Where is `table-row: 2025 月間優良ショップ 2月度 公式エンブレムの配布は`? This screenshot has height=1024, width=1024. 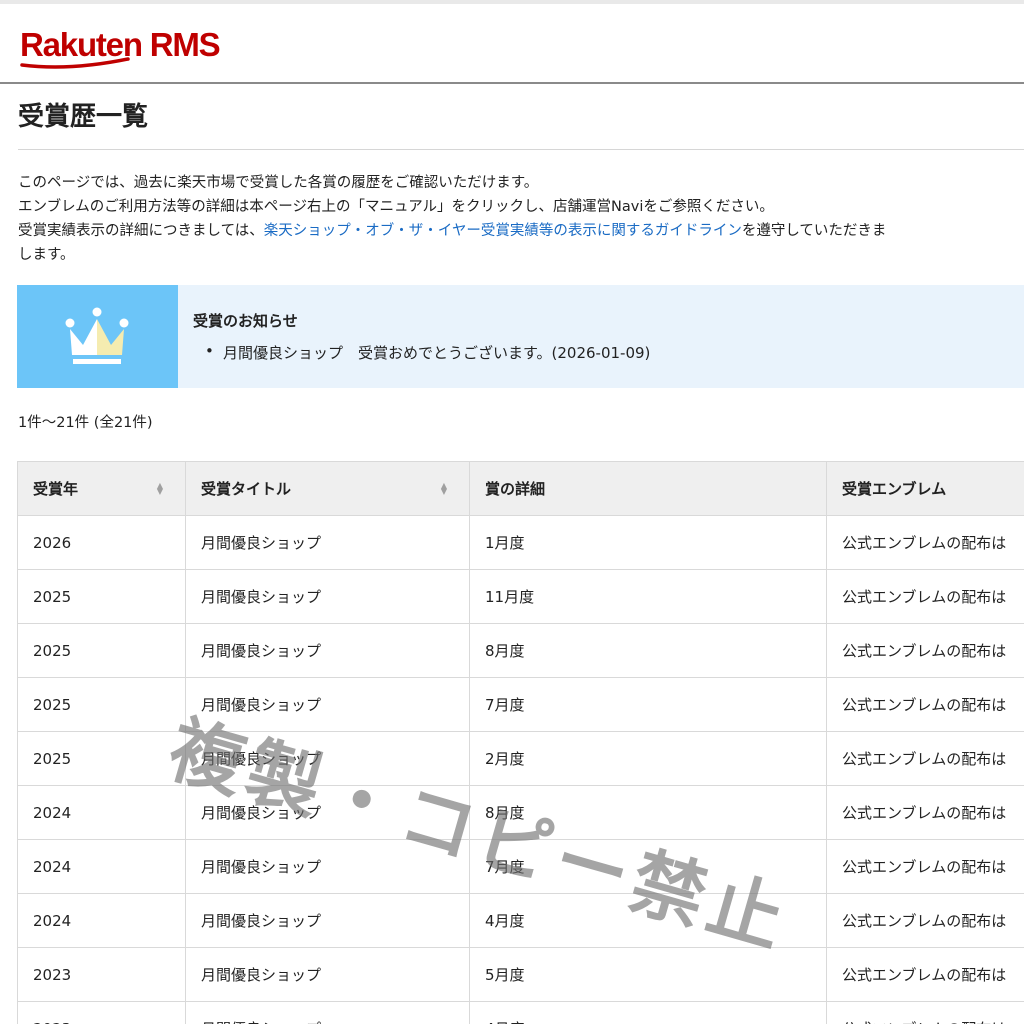 table-row: 2025 月間優良ショップ 2月度 公式エンブレムの配布は is located at coordinates (520, 758).